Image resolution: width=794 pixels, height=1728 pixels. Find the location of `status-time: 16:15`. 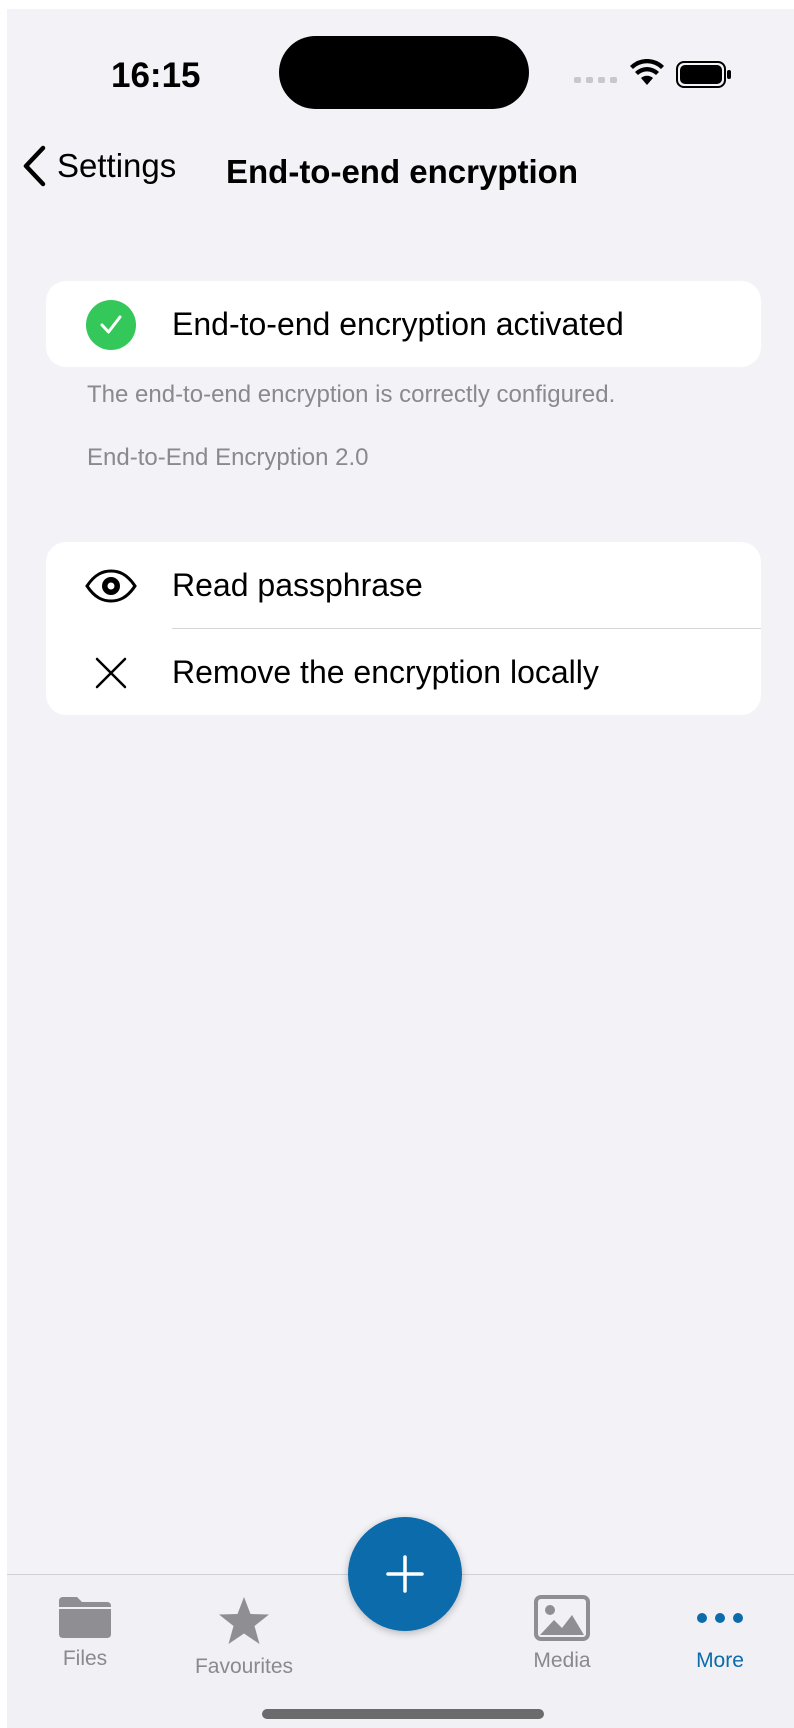

status-time: 16:15 is located at coordinates (156, 75).